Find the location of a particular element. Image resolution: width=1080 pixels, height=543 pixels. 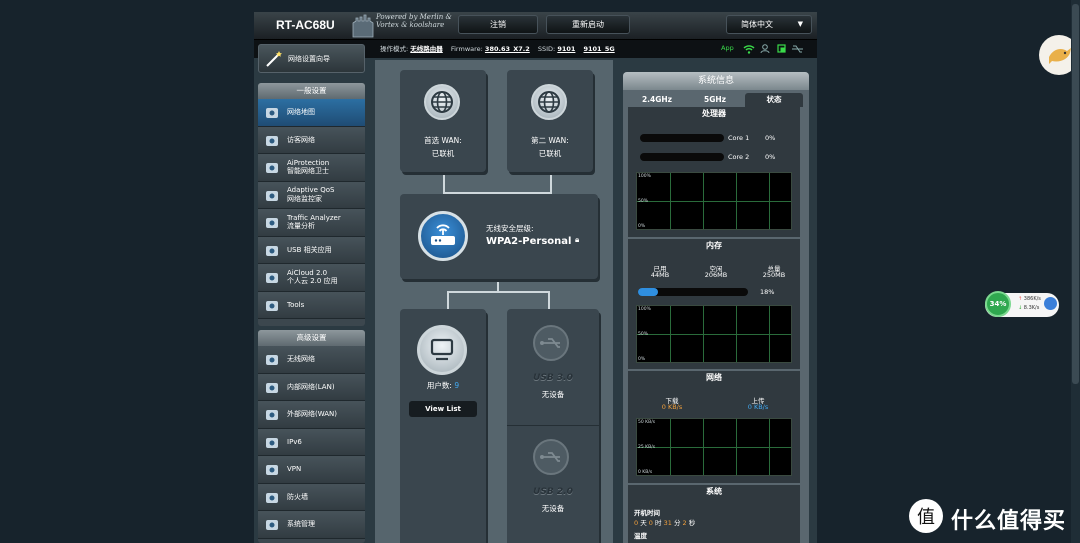

sidebar-item-globe: 外部网络(WAN) is located at coordinates (311, 415).